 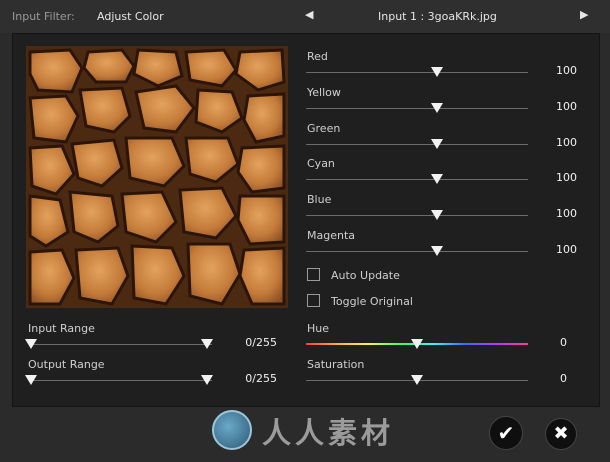 What do you see at coordinates (437, 144) in the screenshot?
I see `green-slider-thumb` at bounding box center [437, 144].